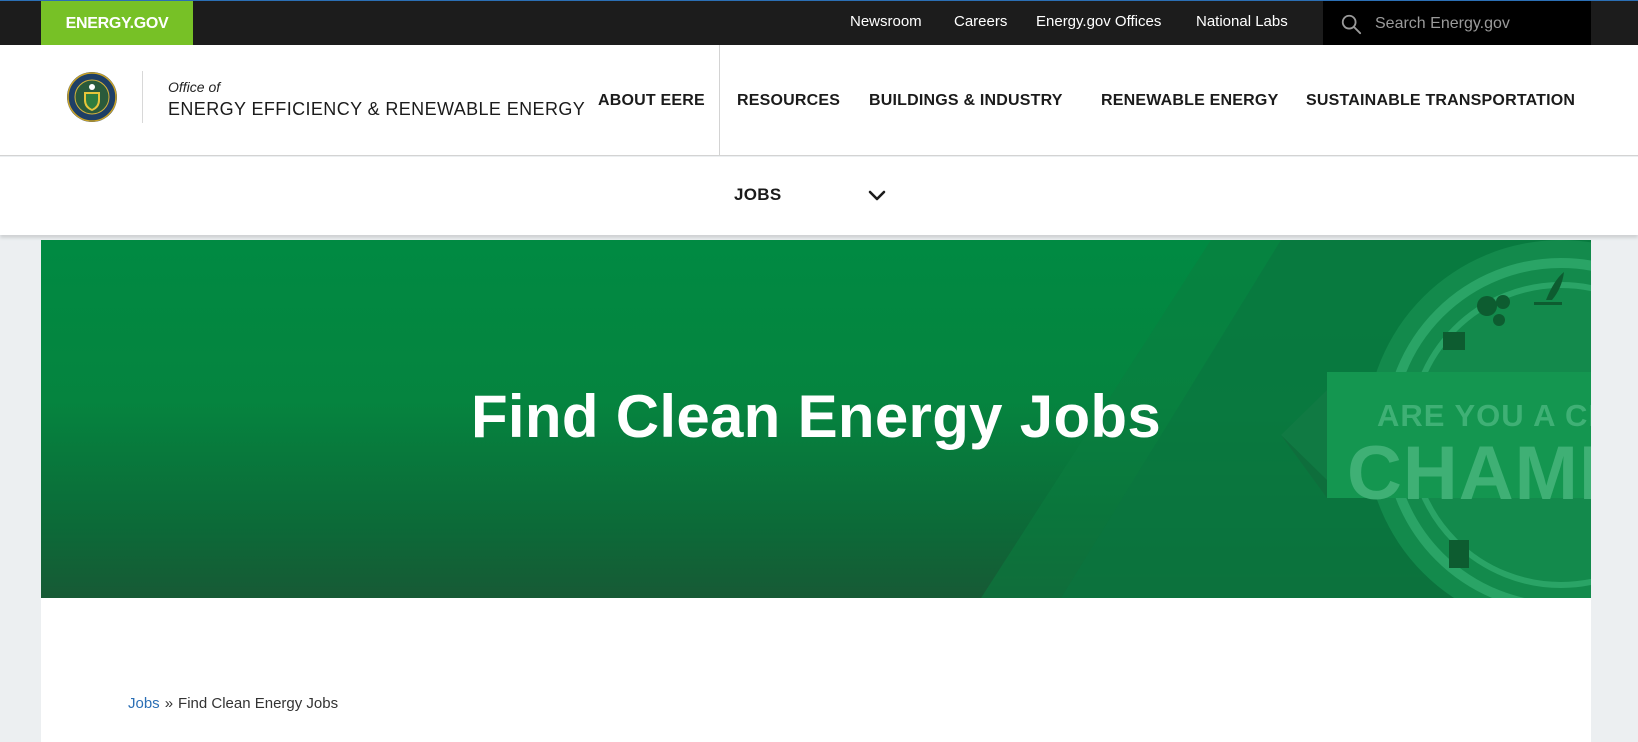 The height and width of the screenshot is (742, 1638). What do you see at coordinates (1242, 21) in the screenshot?
I see `national-labs-link: National Labs` at bounding box center [1242, 21].